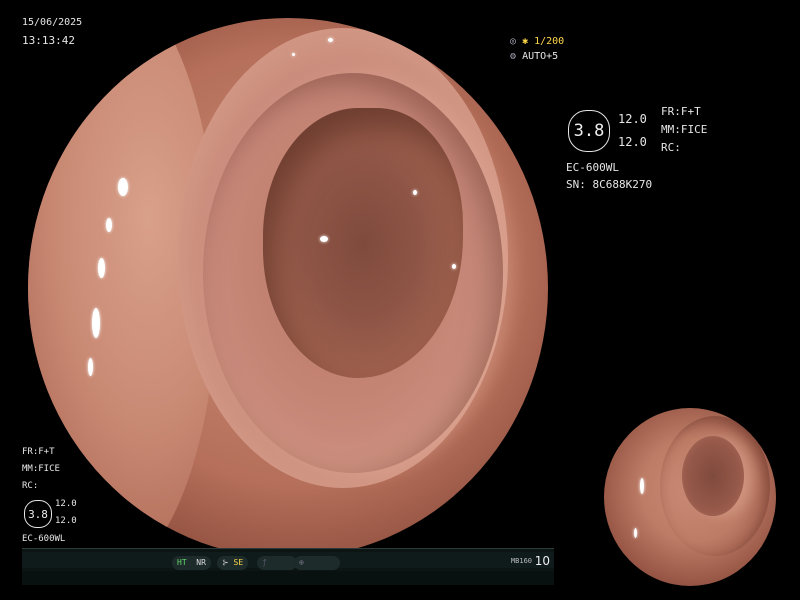 The height and width of the screenshot is (600, 800). What do you see at coordinates (44, 539) in the screenshot?
I see `scope-model-left: EC-600WL` at bounding box center [44, 539].